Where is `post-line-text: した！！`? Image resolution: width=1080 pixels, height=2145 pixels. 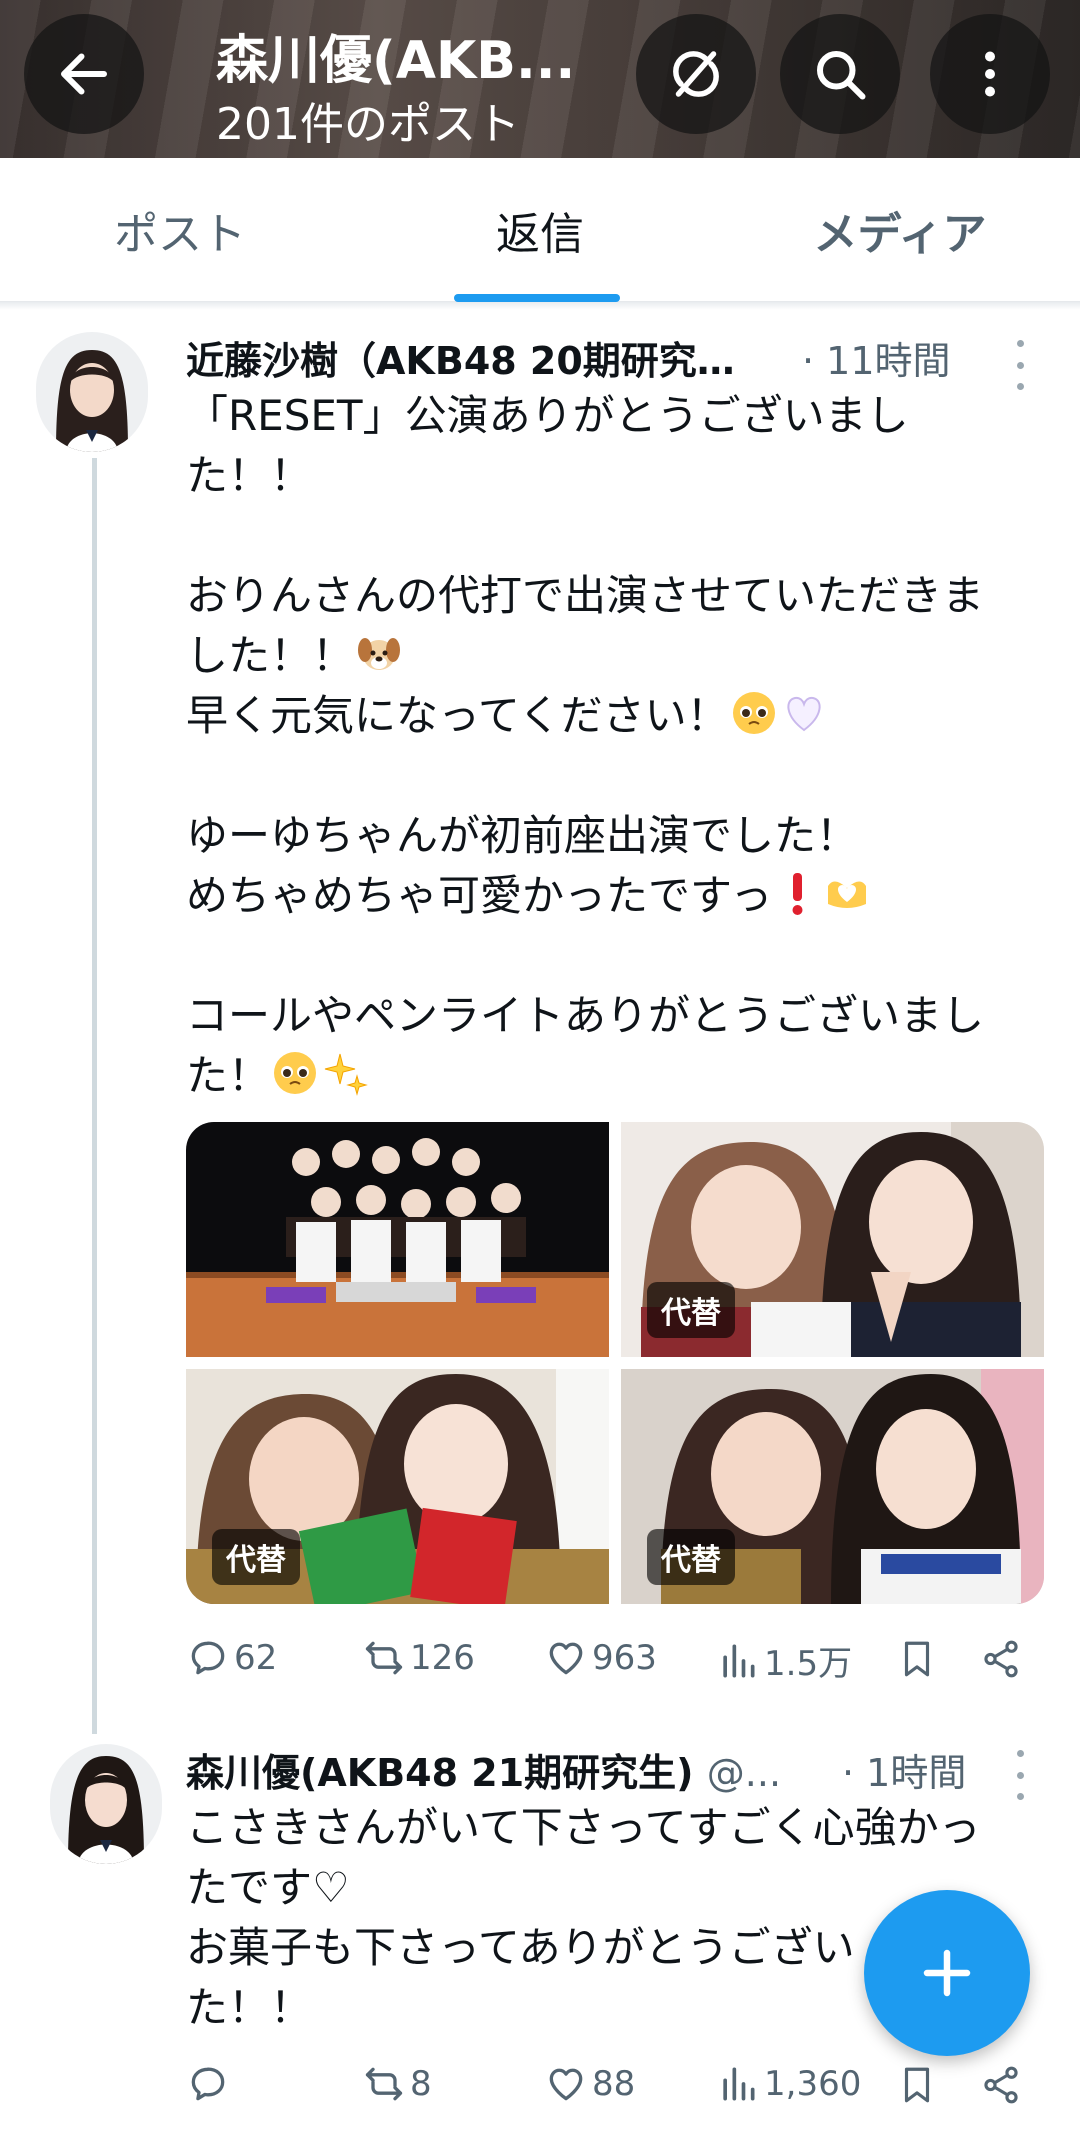
post-line-text: した！！ is located at coordinates (270, 655).